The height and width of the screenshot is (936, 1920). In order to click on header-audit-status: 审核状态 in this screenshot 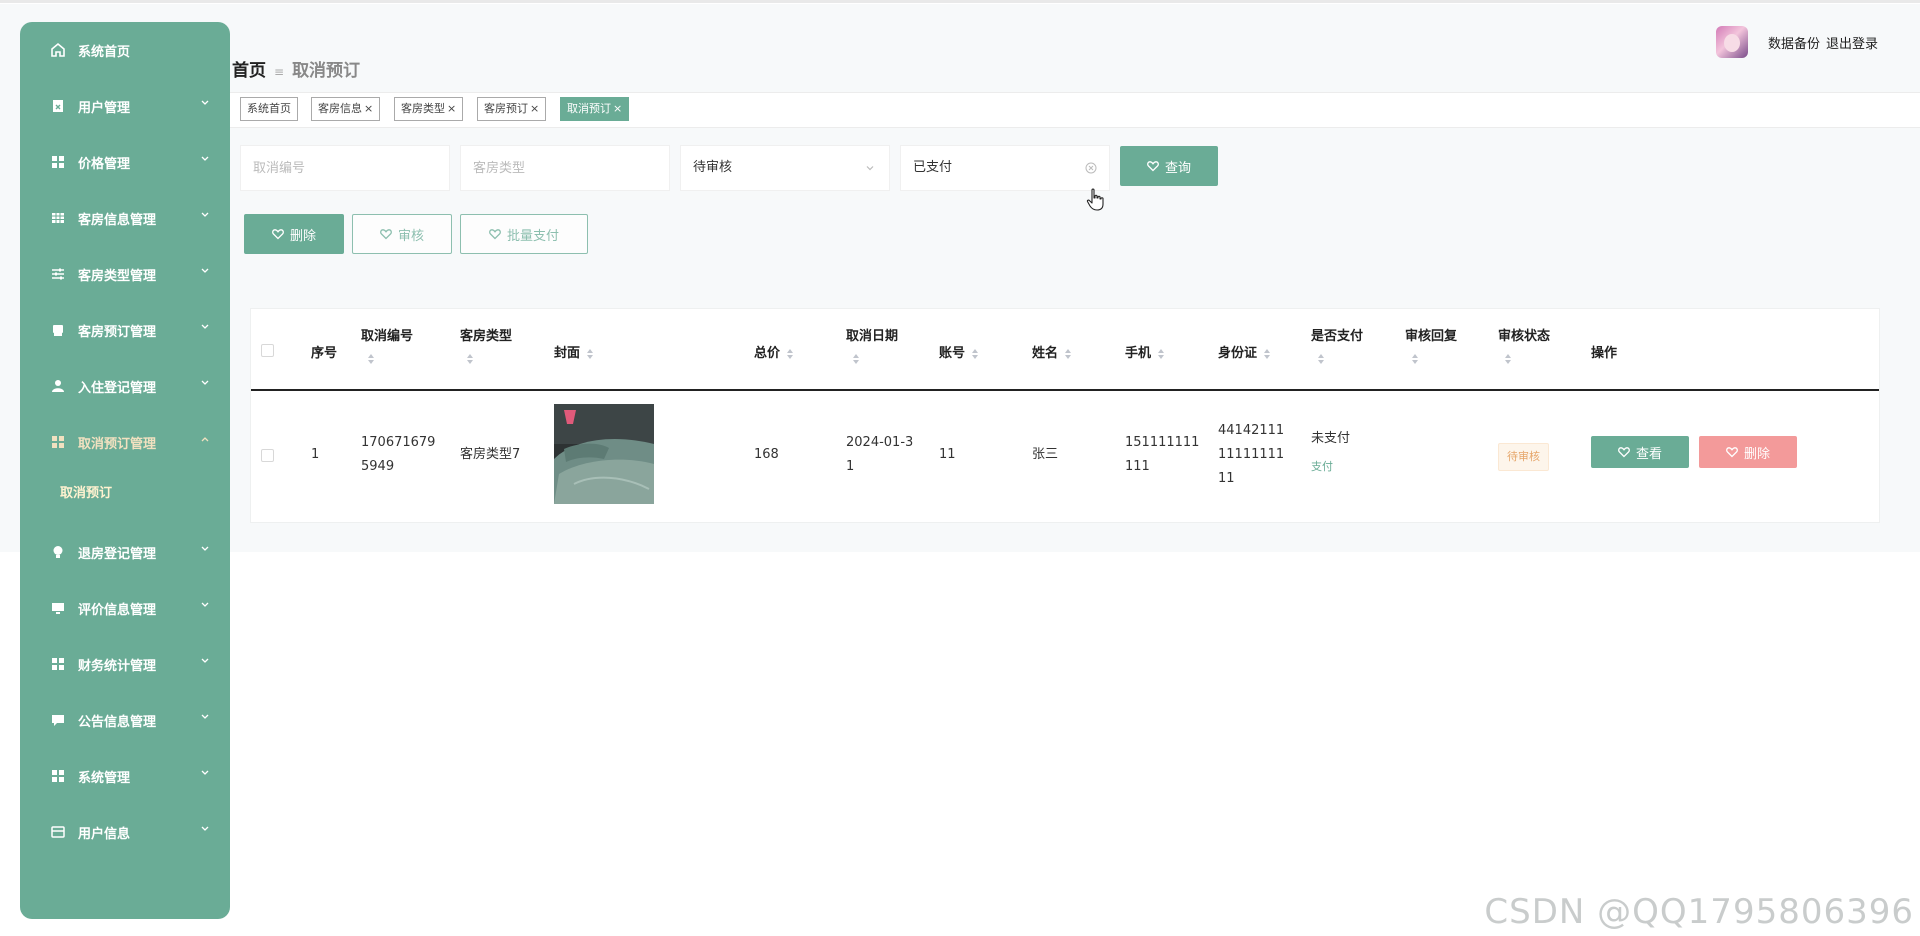, I will do `click(1524, 334)`.